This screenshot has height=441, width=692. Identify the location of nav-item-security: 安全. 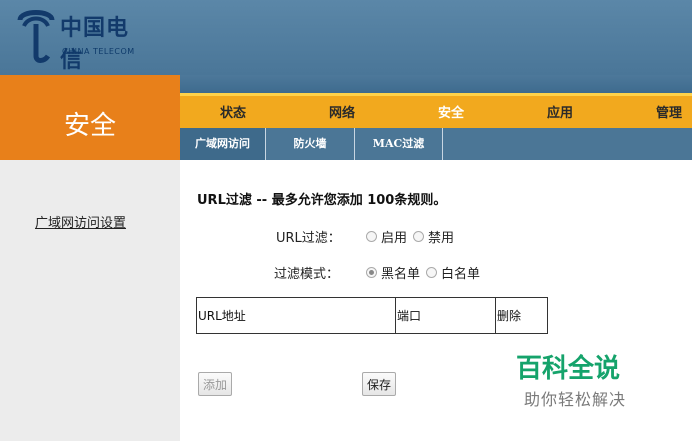
(451, 111).